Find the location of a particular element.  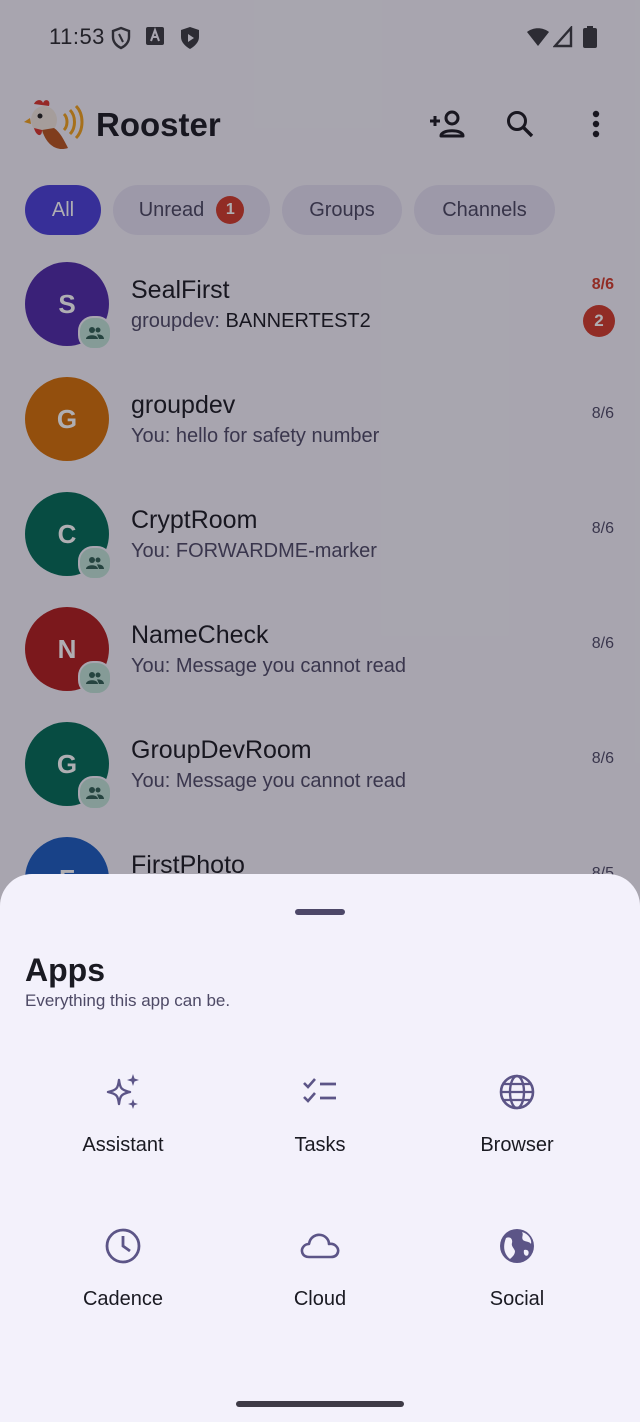

app-label: Cloud is located at coordinates (320, 1299).